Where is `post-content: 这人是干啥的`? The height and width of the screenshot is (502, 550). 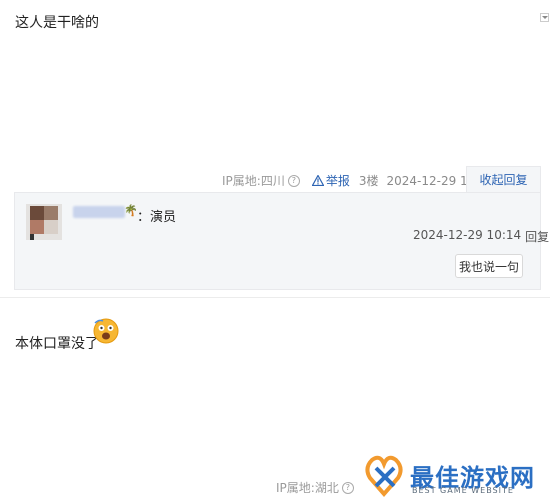 post-content: 这人是干啥的 is located at coordinates (57, 23).